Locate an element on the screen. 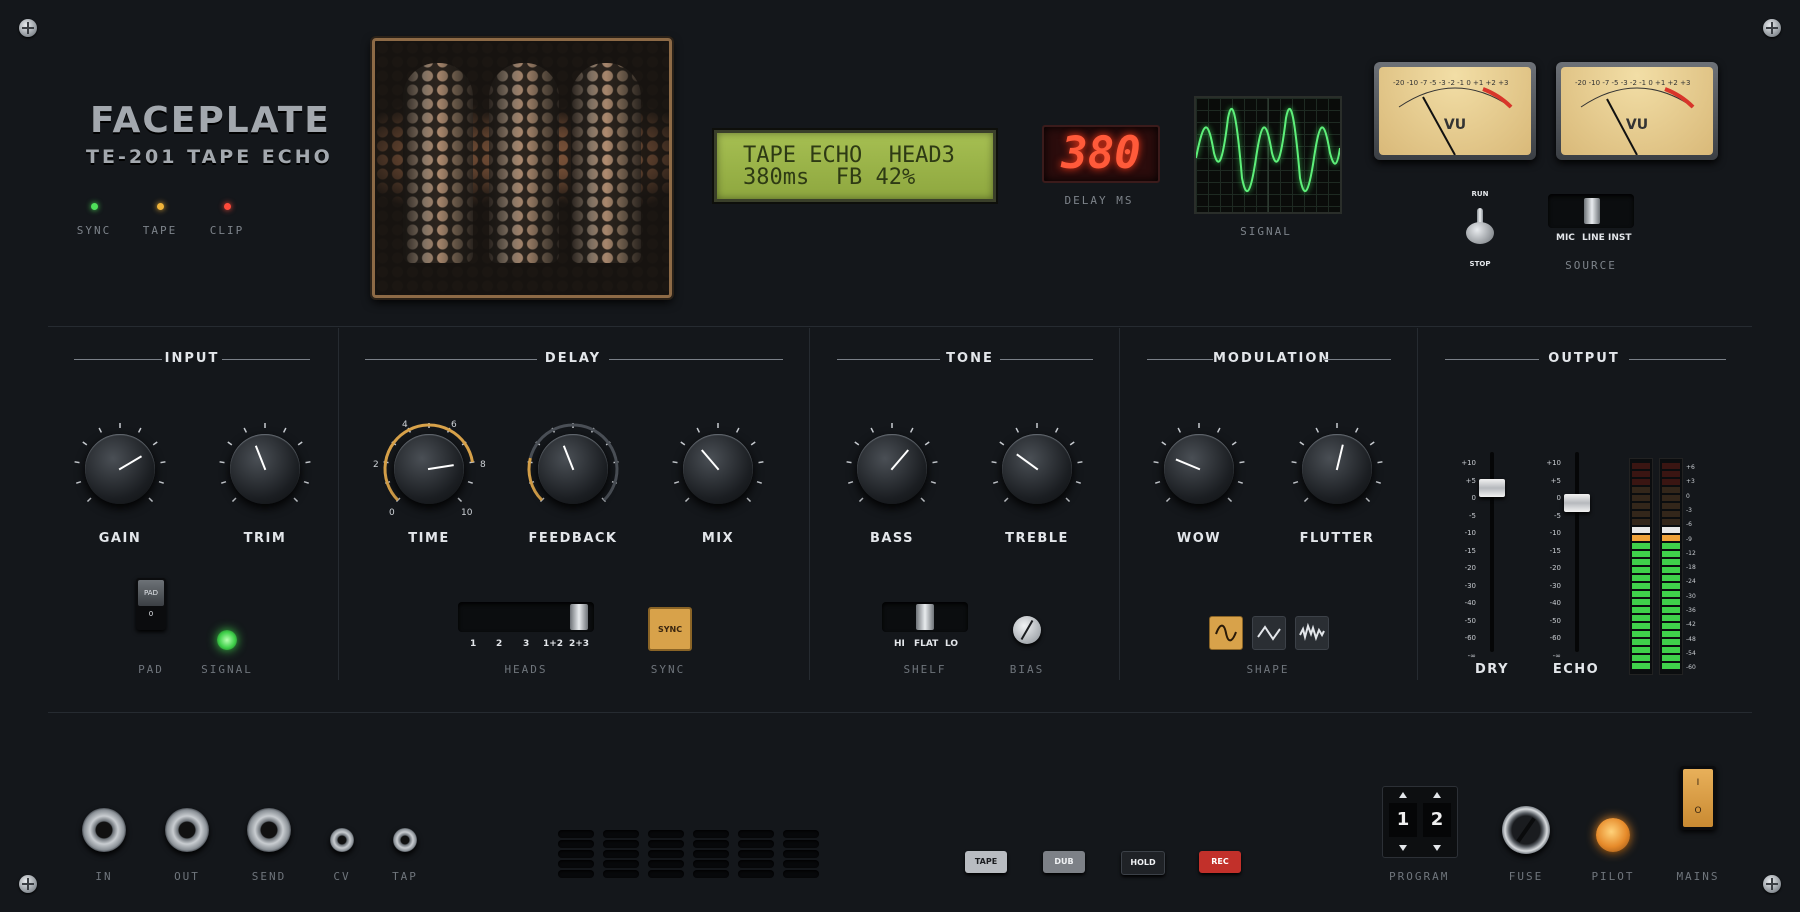 The height and width of the screenshot is (912, 1800). flutter-knob is located at coordinates (1337, 469).